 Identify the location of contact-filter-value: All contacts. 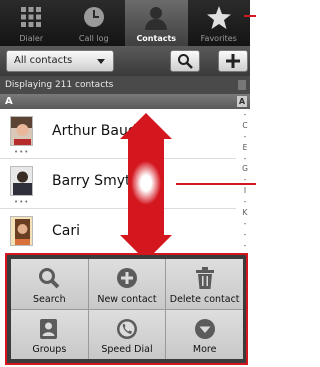
(43, 60).